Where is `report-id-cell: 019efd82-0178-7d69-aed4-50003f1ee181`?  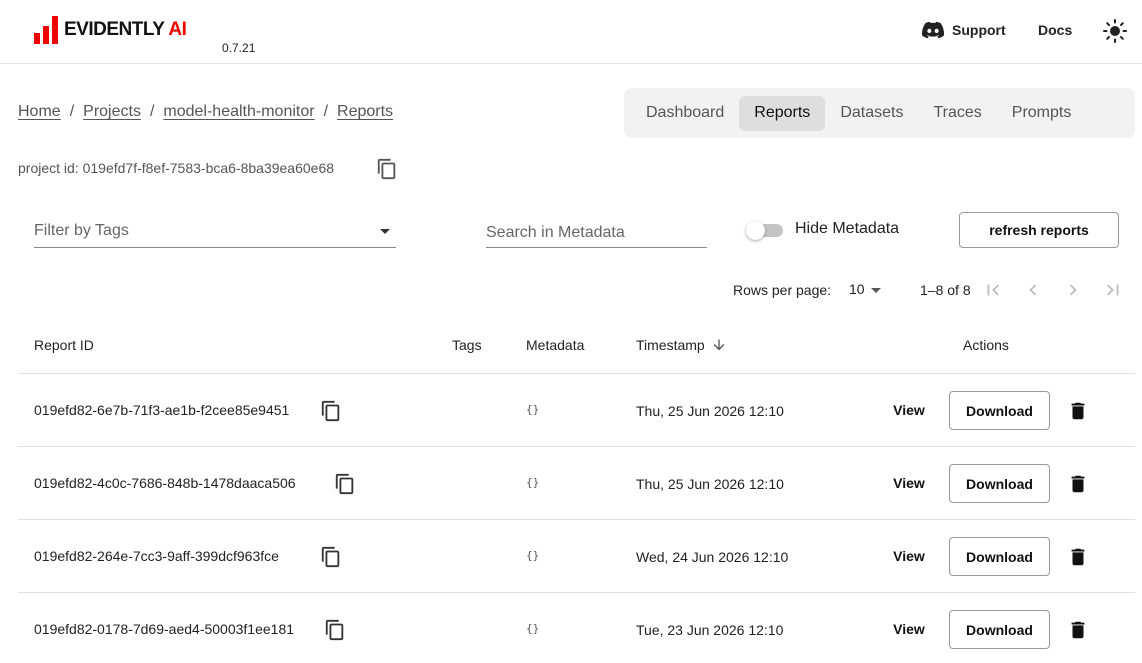
report-id-cell: 019efd82-0178-7d69-aed4-50003f1ee181 is located at coordinates (164, 629).